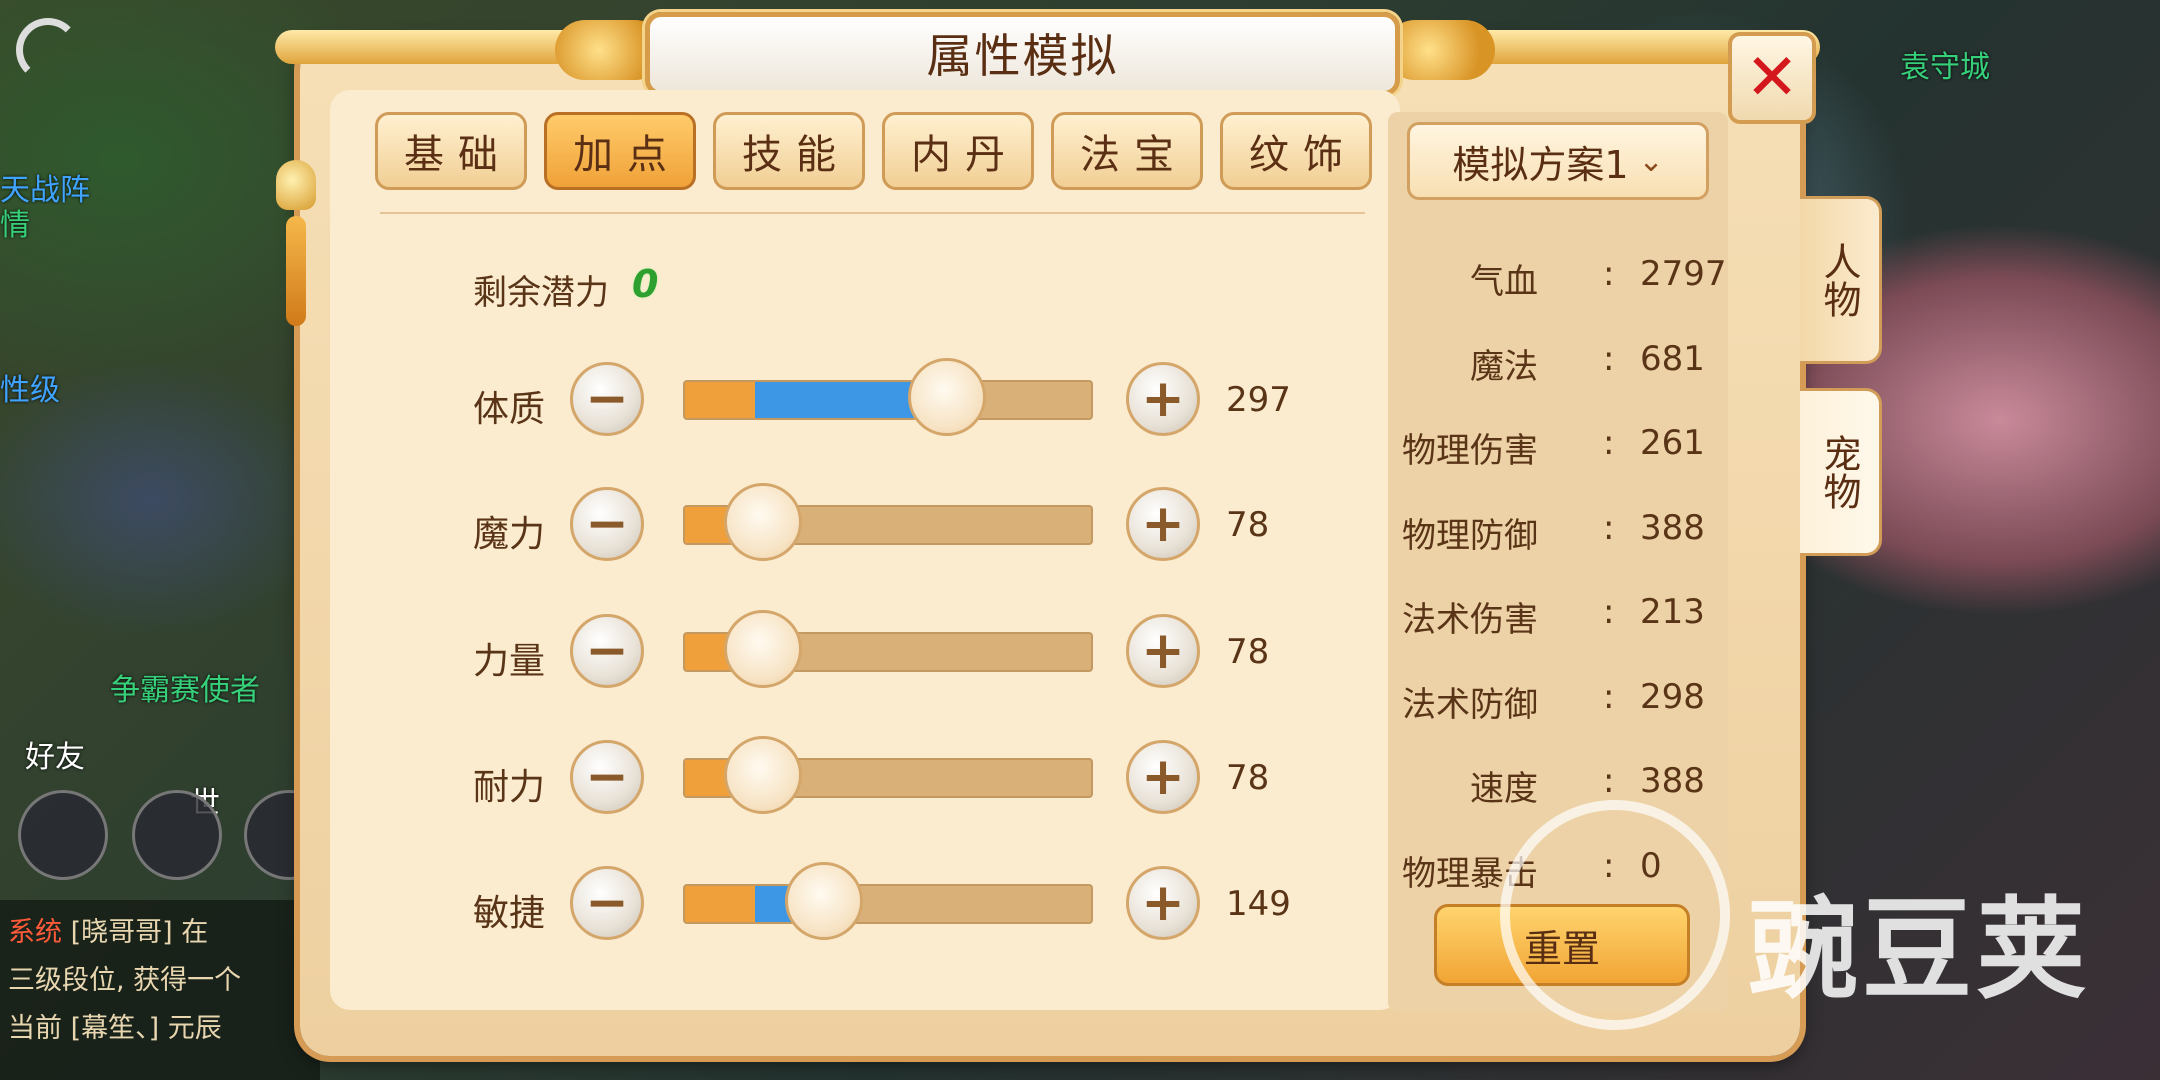 The width and height of the screenshot is (2160, 1080). Describe the element at coordinates (1470, 620) in the screenshot. I see `stat-name: 法术伤害` at that location.